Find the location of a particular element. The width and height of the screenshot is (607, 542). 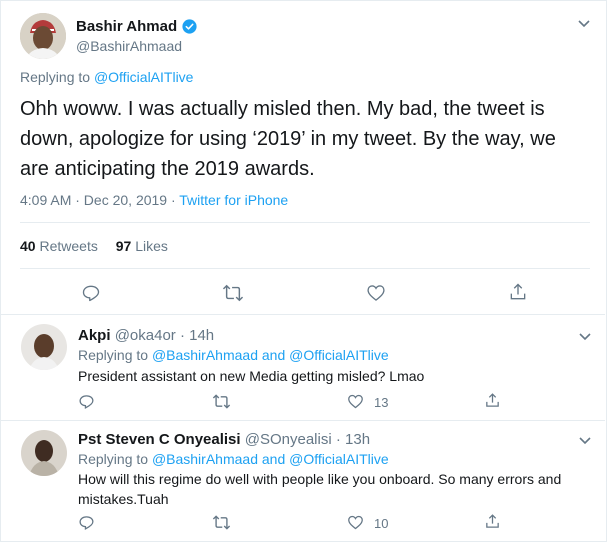

reply-time: · 14h is located at coordinates (197, 335).